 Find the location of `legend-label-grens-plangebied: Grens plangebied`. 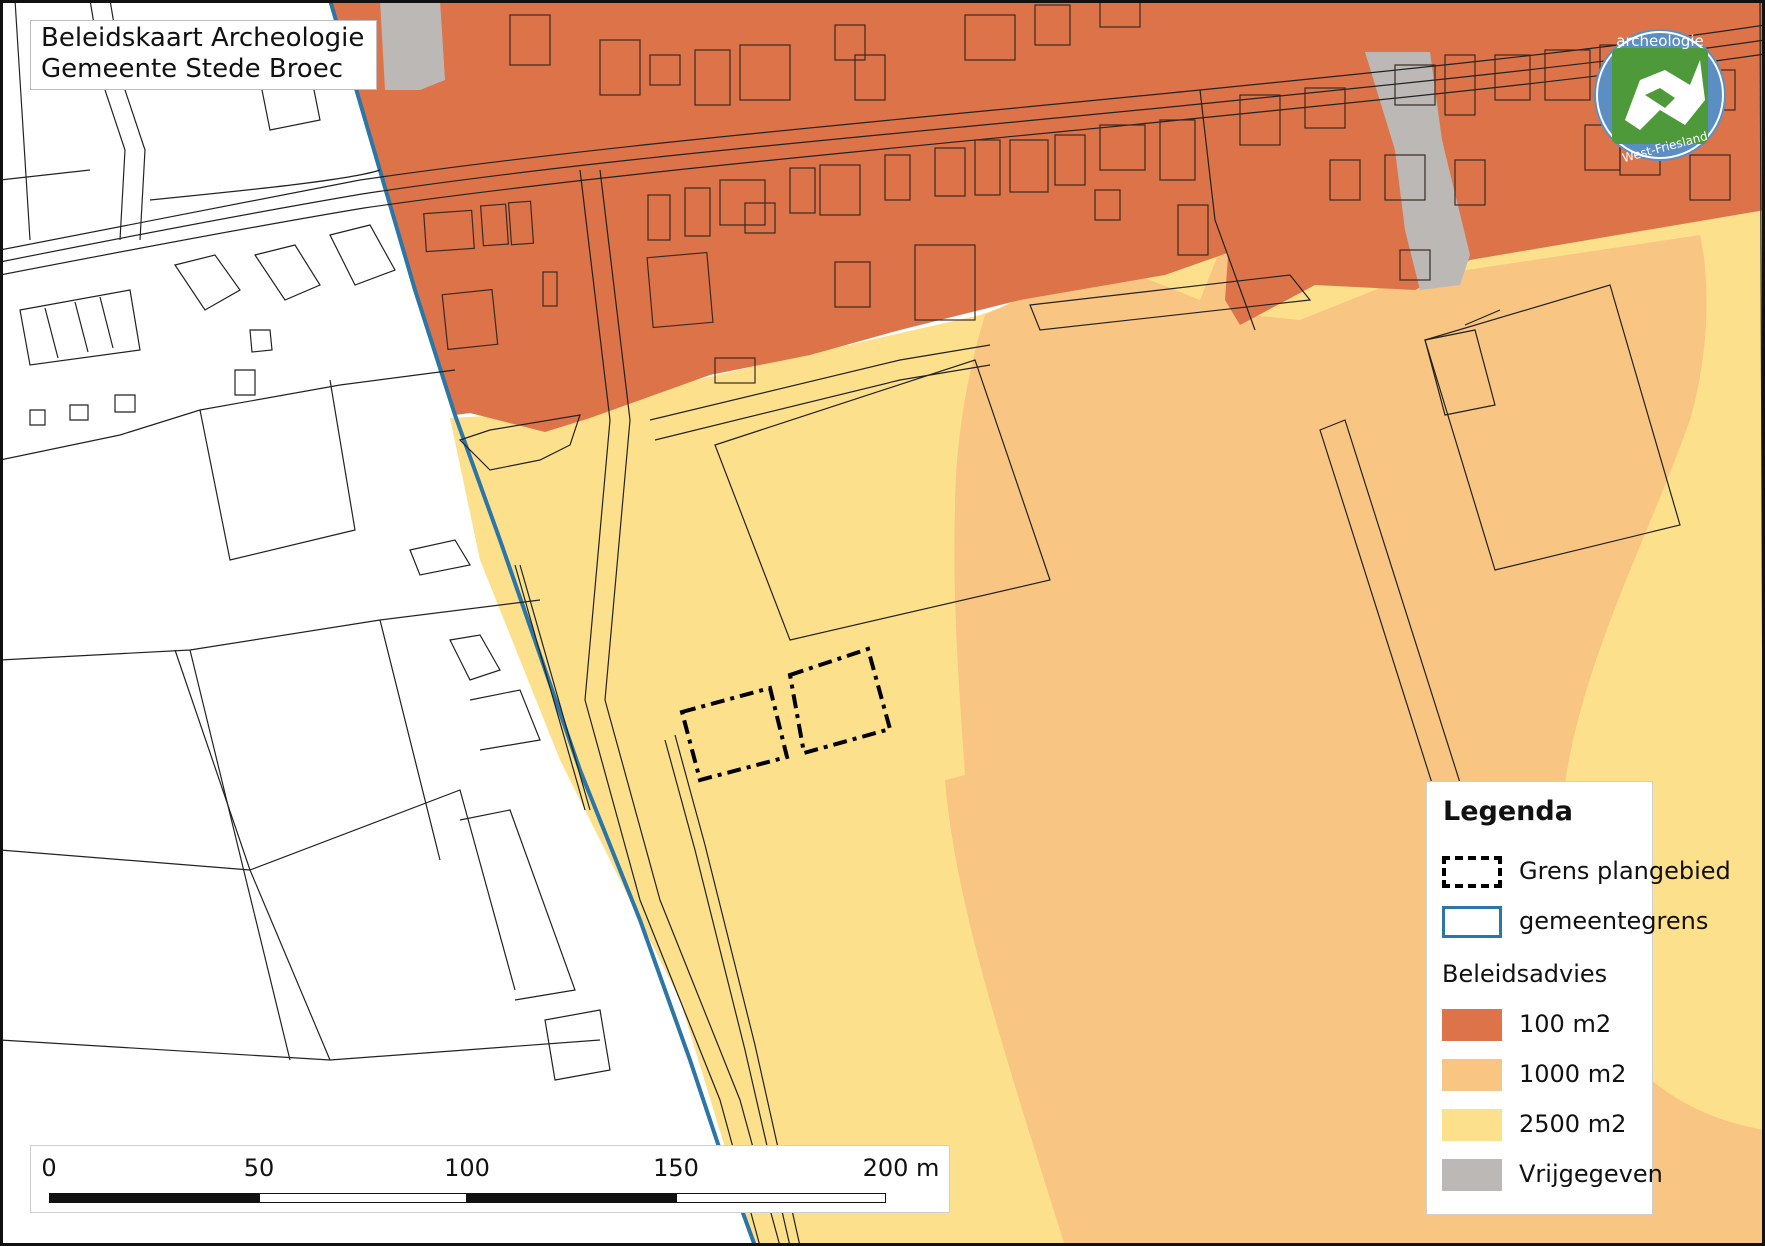

legend-label-grens-plangebied: Grens plangebied is located at coordinates (1625, 871).